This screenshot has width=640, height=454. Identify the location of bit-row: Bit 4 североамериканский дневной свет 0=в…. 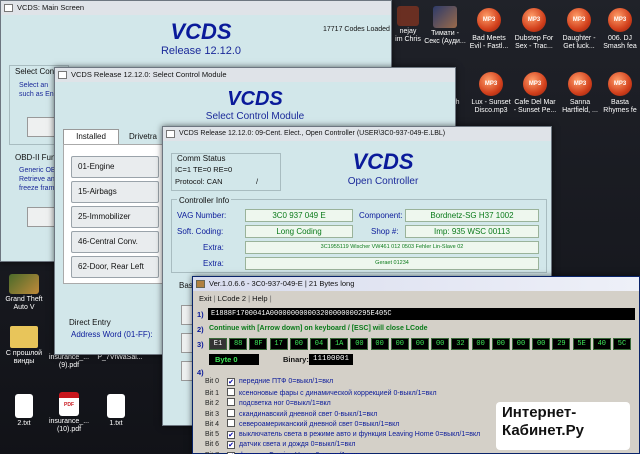
(302, 424).